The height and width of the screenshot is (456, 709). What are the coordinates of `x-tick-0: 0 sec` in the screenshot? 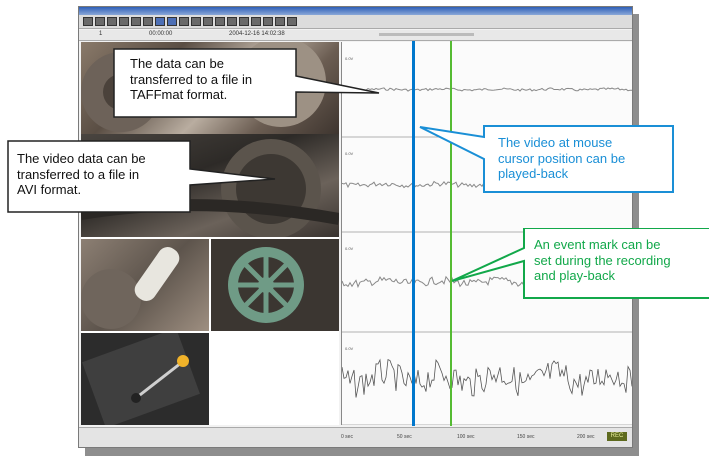 It's located at (347, 437).